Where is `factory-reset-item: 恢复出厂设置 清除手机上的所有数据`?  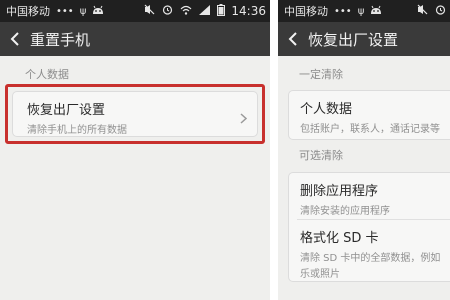
factory-reset-item: 恢复出厂设置 清除手机上的所有数据 is located at coordinates (135, 114).